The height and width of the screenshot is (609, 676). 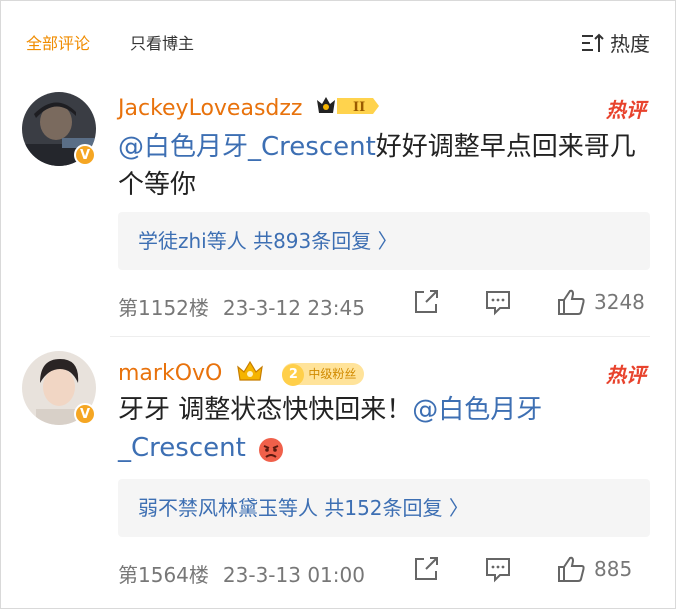 What do you see at coordinates (384, 305) in the screenshot?
I see `comment-meta: 第1152楼 23-3-12 23:45 3248` at bounding box center [384, 305].